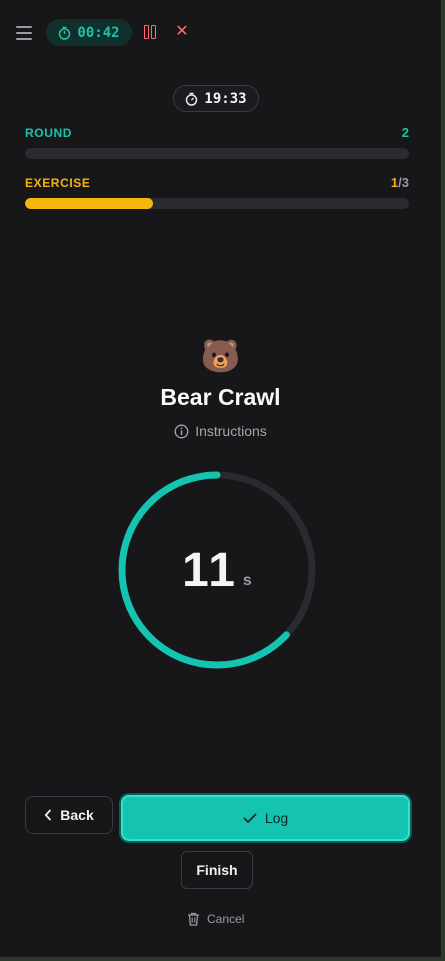  I want to click on log-label: Log, so click(276, 818).